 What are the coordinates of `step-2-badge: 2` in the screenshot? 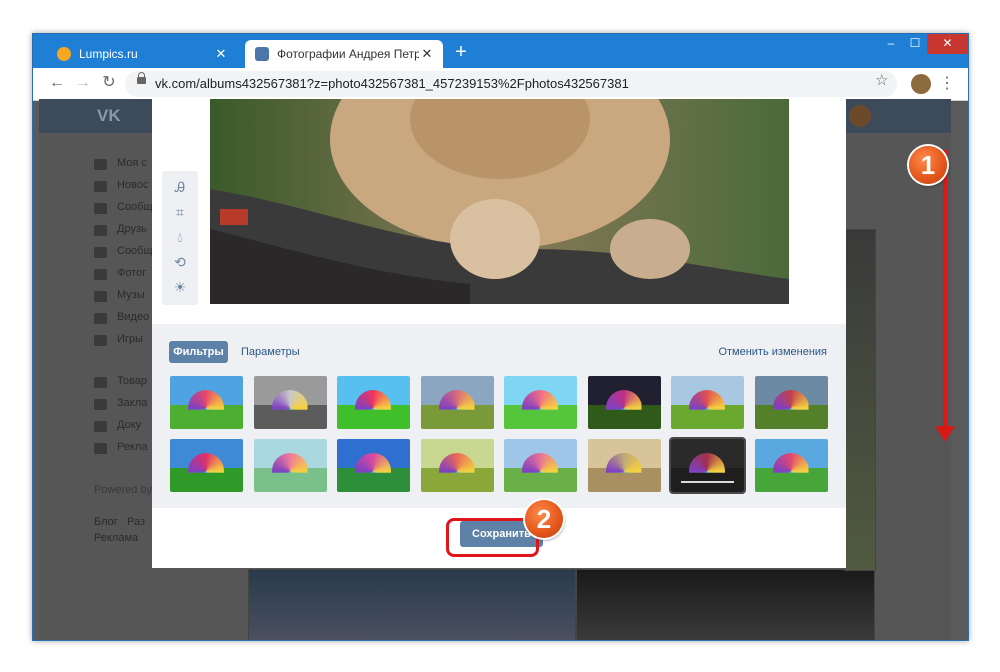 It's located at (544, 519).